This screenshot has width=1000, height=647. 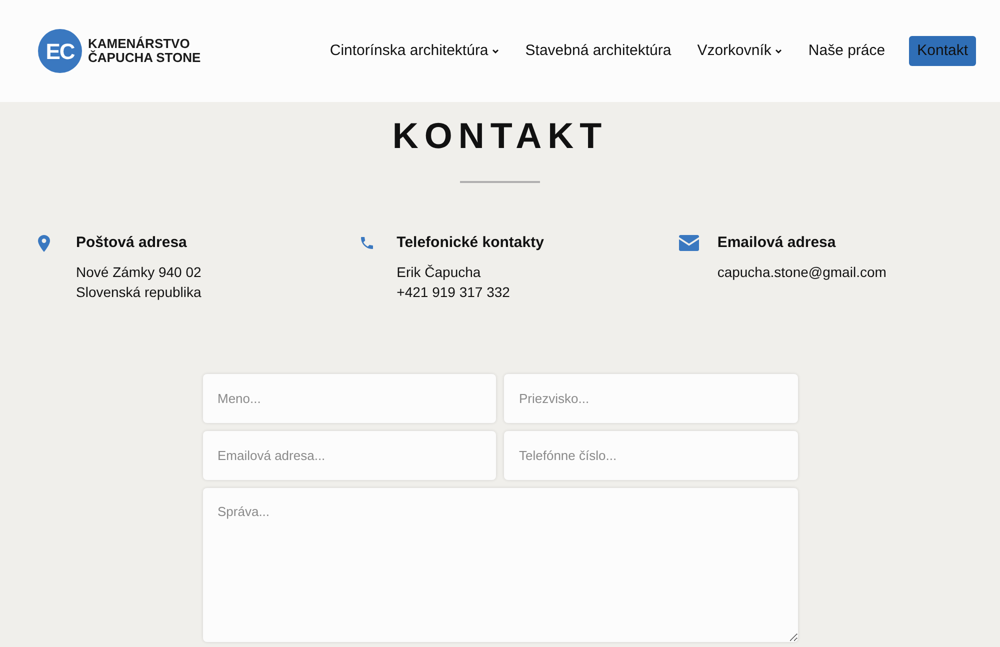 What do you see at coordinates (598, 51) in the screenshot?
I see `nav-link: Stavebná architektúra` at bounding box center [598, 51].